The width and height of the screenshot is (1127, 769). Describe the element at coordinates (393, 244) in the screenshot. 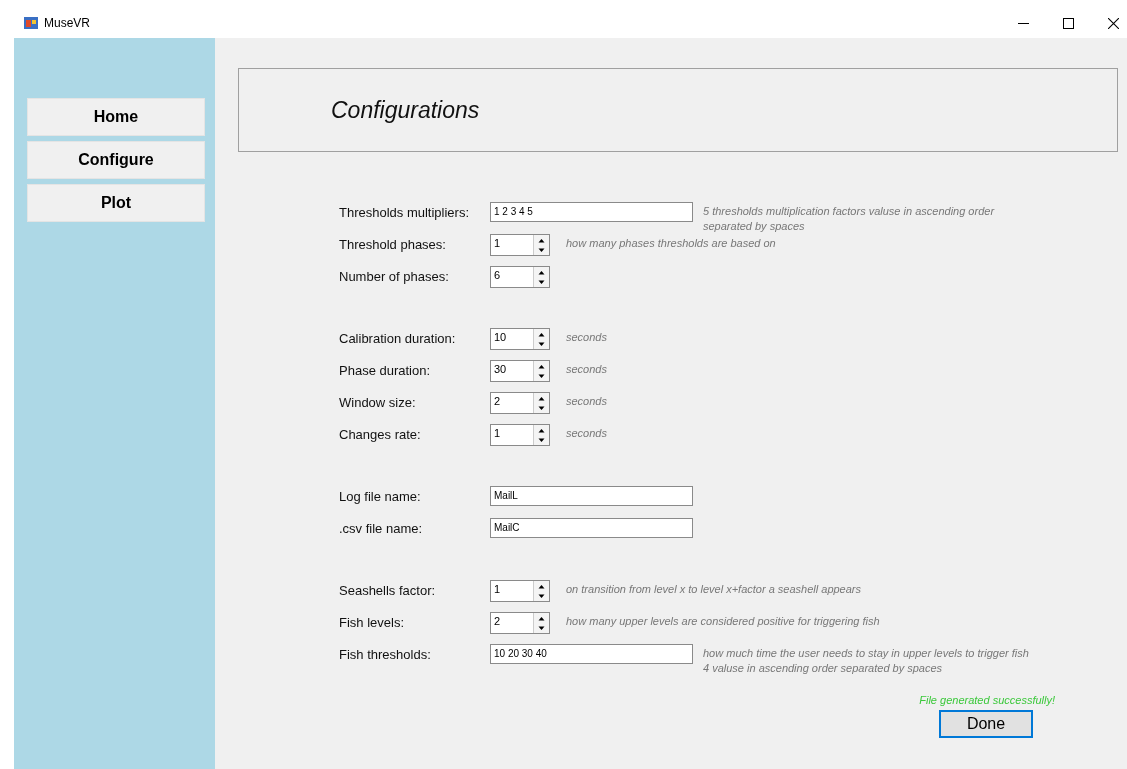

I see `field-label: Threshold phases:` at that location.